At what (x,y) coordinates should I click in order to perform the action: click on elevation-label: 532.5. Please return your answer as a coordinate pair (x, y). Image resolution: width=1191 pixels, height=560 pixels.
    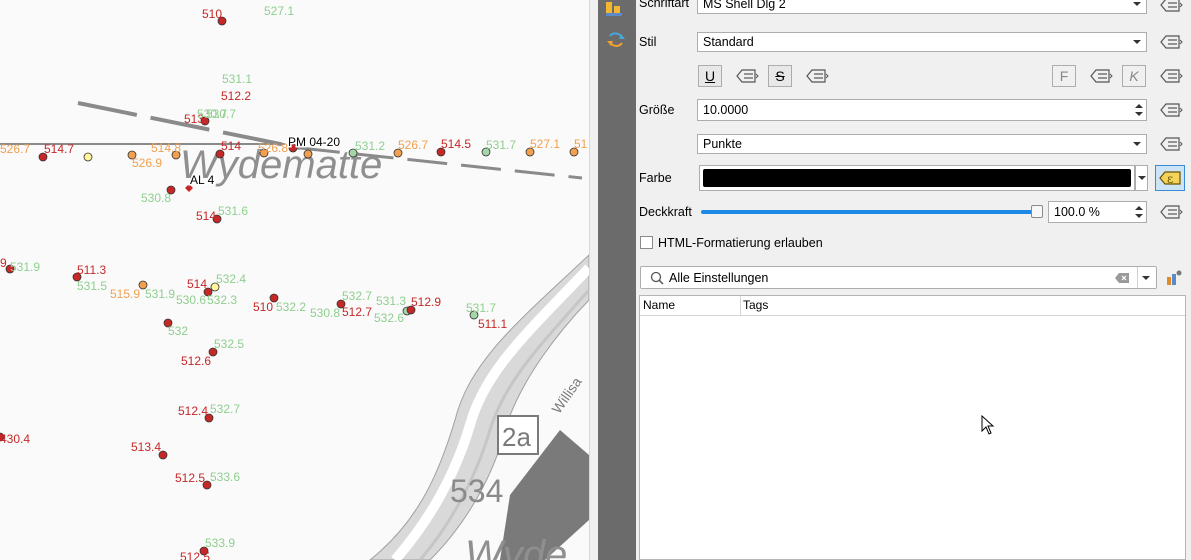
    Looking at the image, I should click on (229, 344).